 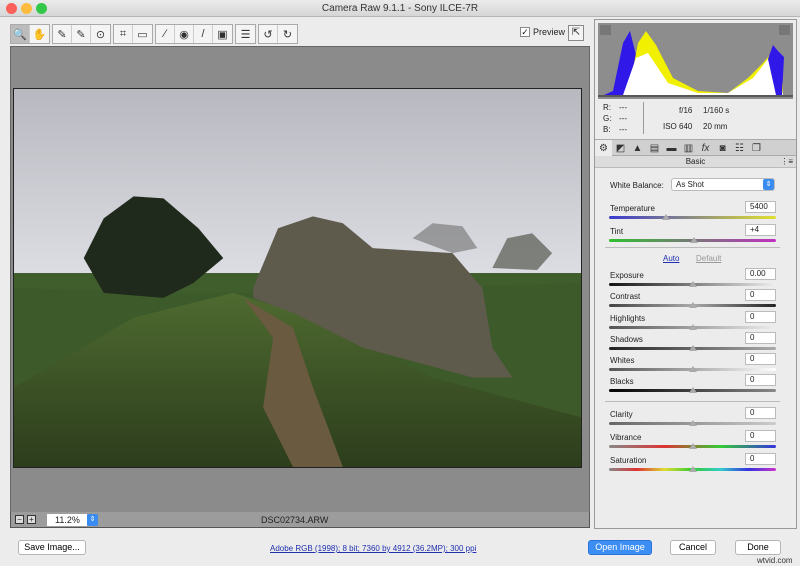 What do you see at coordinates (775, 560) in the screenshot?
I see `watermark: wtvid.com` at bounding box center [775, 560].